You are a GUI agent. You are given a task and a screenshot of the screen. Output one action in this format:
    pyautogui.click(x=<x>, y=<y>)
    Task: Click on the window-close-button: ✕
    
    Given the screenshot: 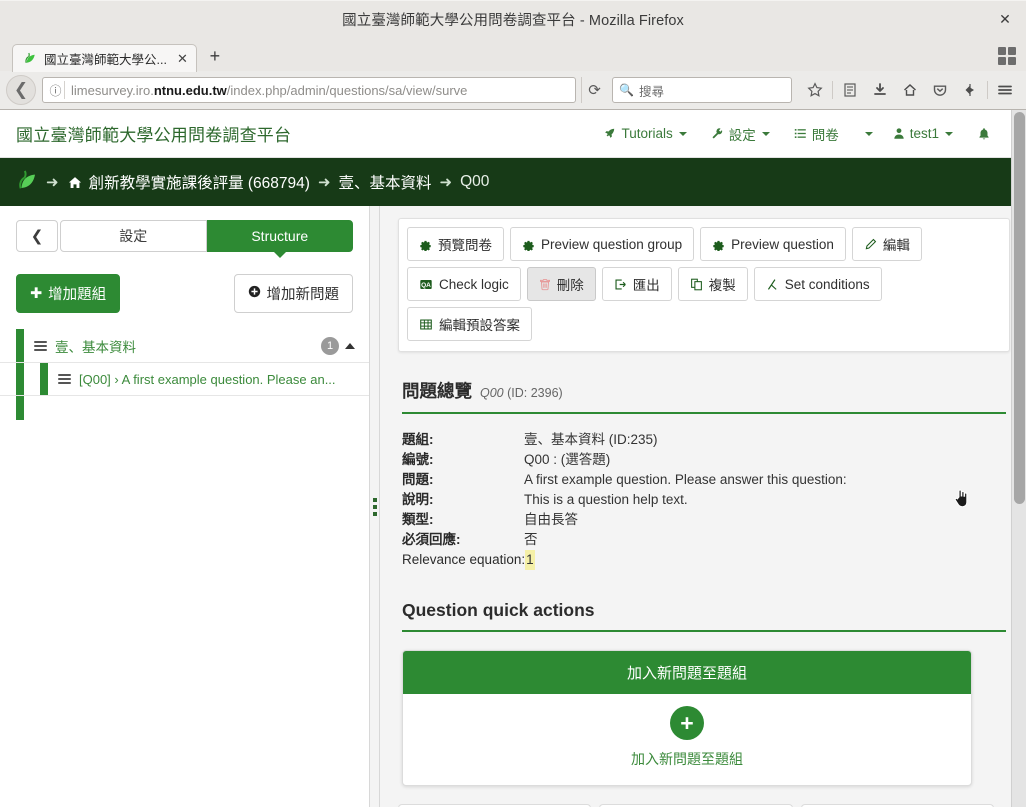 What is the action you would take?
    pyautogui.click(x=1005, y=20)
    